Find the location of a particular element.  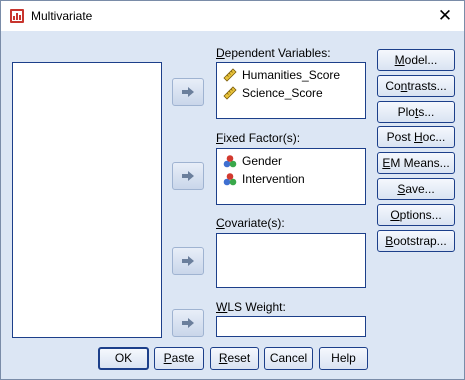

move-to-wls-weight-button is located at coordinates (188, 323).